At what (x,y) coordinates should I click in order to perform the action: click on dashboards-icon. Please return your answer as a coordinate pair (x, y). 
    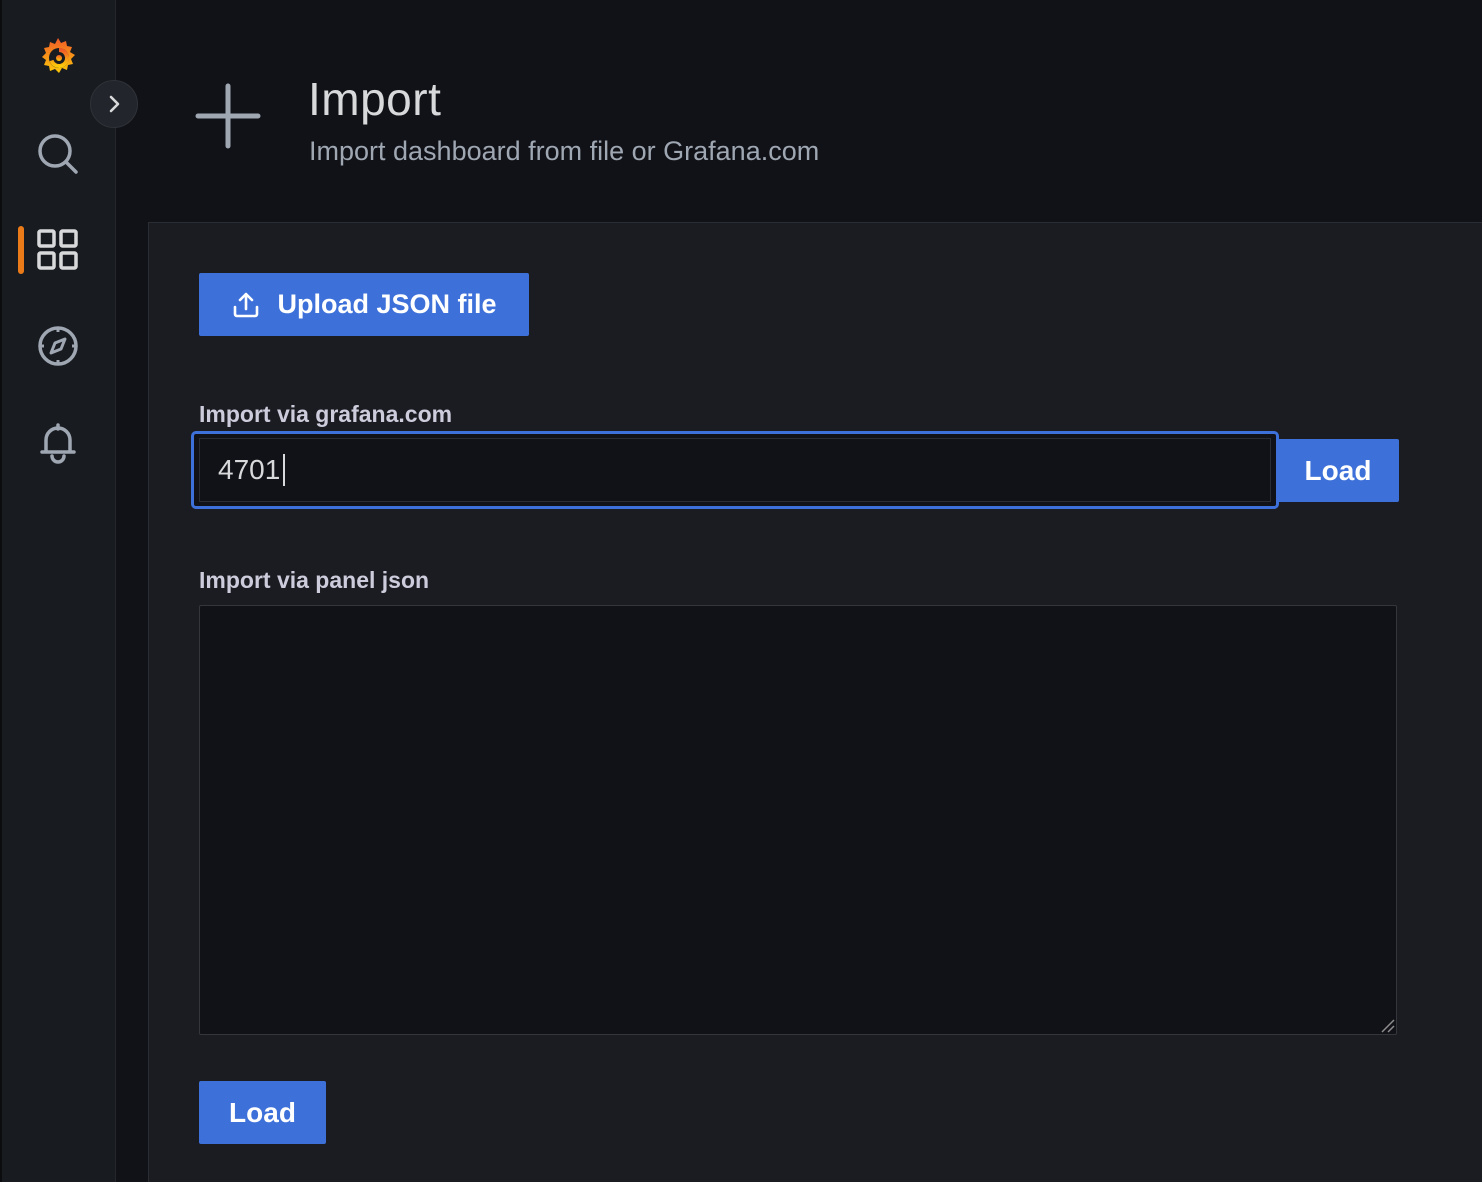
    Looking at the image, I should click on (58, 250).